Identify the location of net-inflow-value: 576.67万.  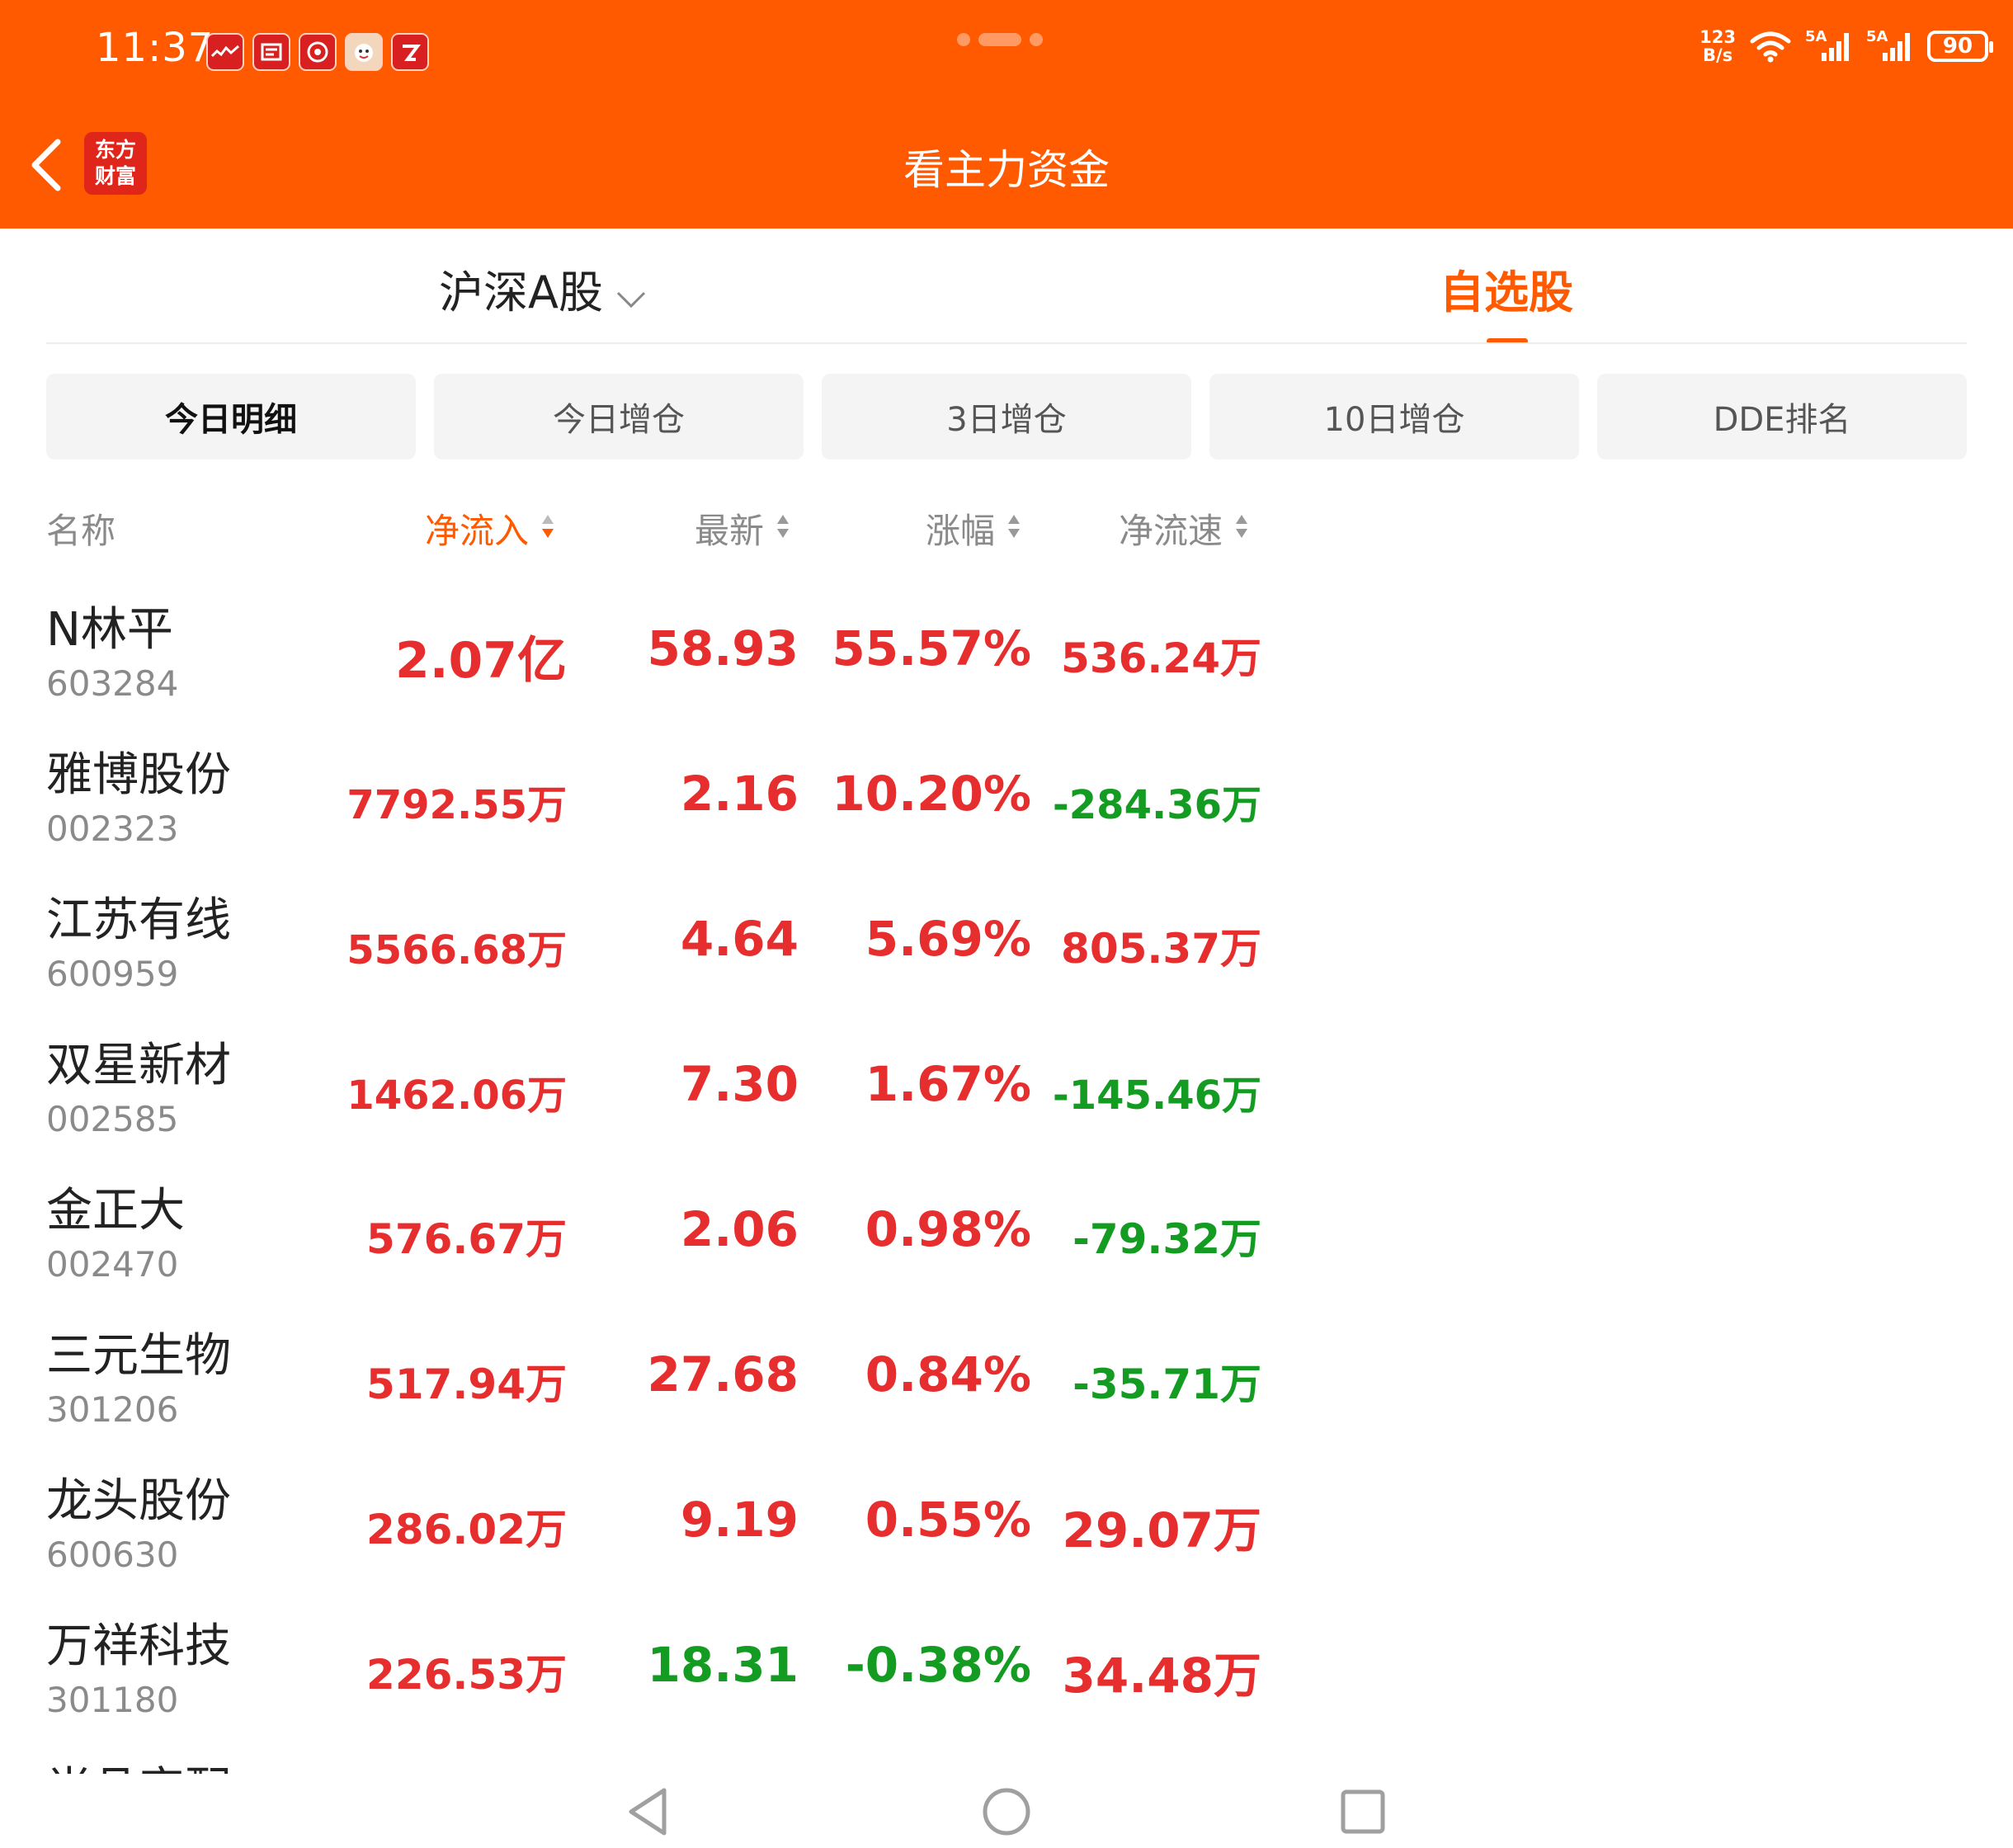
(466, 1239).